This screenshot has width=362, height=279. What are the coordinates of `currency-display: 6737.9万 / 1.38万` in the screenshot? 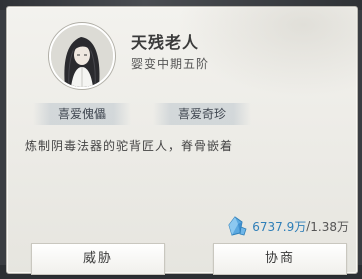 It's located at (287, 226).